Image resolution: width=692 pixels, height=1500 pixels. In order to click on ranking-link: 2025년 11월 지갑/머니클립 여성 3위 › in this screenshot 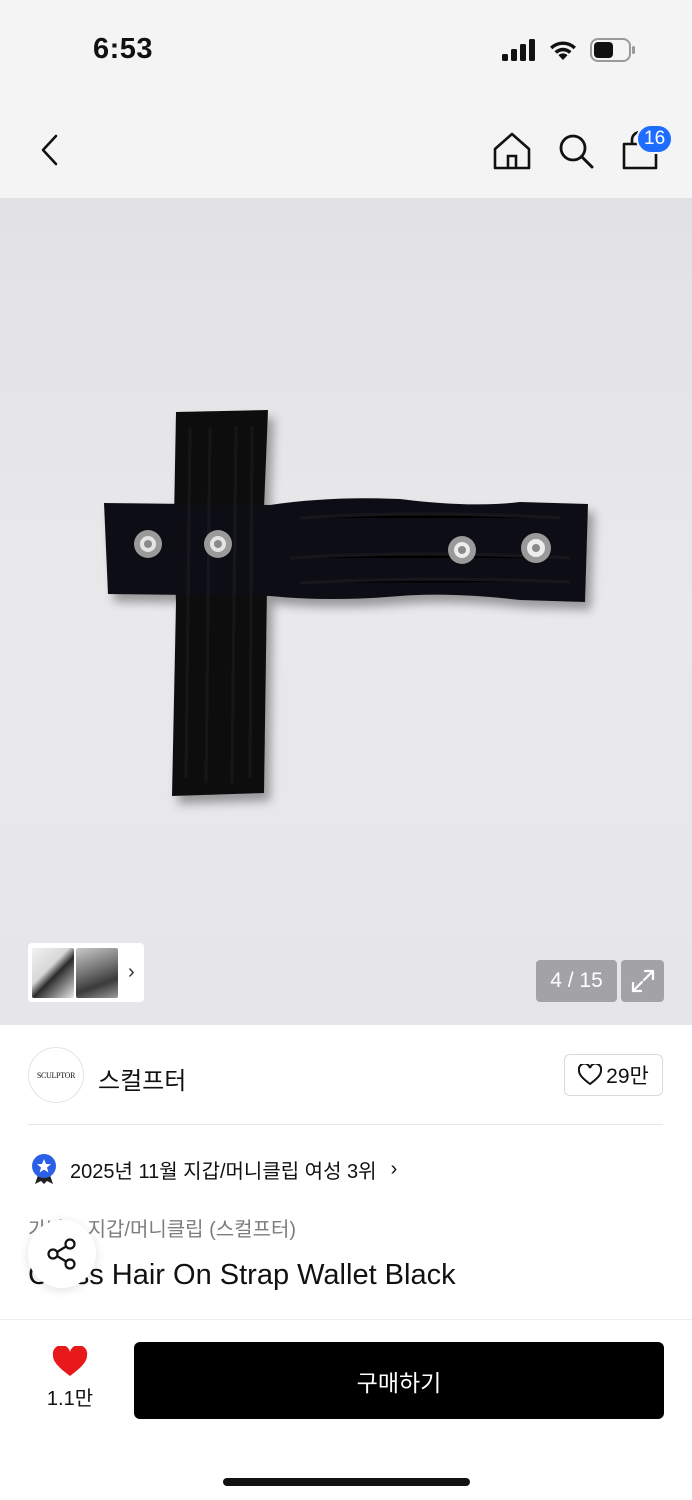, I will do `click(213, 1169)`.